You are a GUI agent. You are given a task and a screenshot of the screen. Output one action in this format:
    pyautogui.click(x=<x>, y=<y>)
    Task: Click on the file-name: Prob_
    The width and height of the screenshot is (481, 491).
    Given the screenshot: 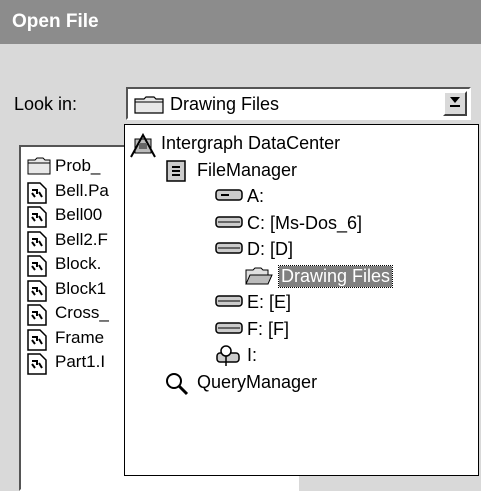 What is the action you would take?
    pyautogui.click(x=78, y=165)
    